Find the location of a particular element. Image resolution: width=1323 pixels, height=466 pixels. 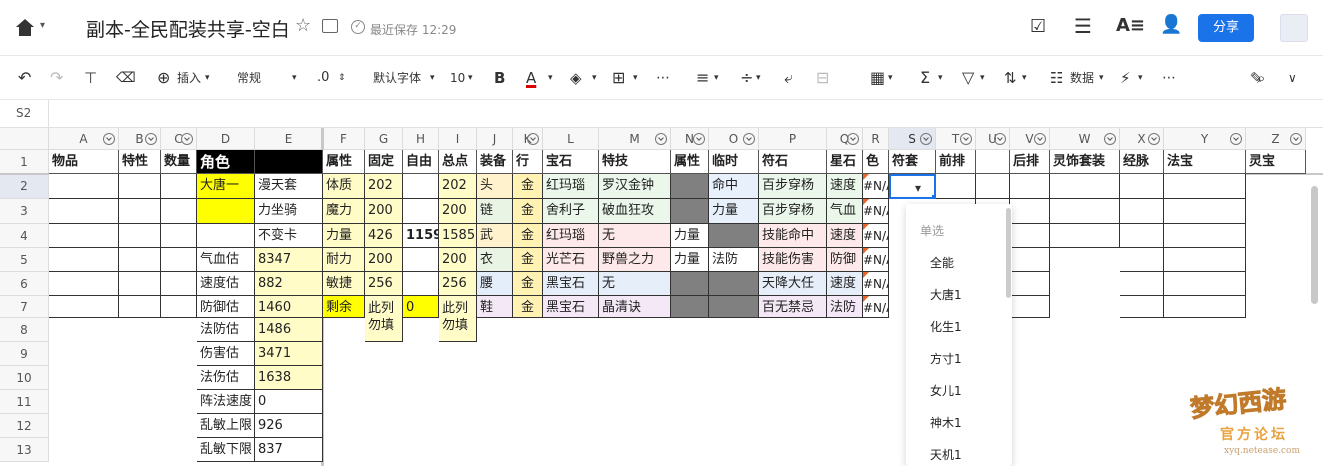

cell-h2 is located at coordinates (421, 186).